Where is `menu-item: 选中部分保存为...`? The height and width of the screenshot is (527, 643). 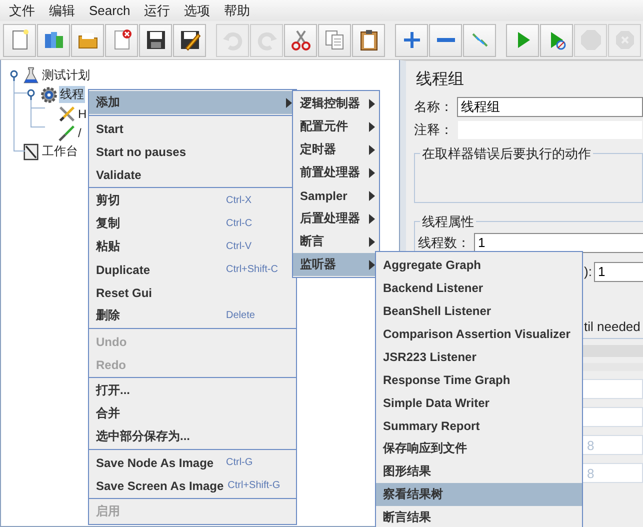
menu-item: 选中部分保存为... is located at coordinates (192, 436).